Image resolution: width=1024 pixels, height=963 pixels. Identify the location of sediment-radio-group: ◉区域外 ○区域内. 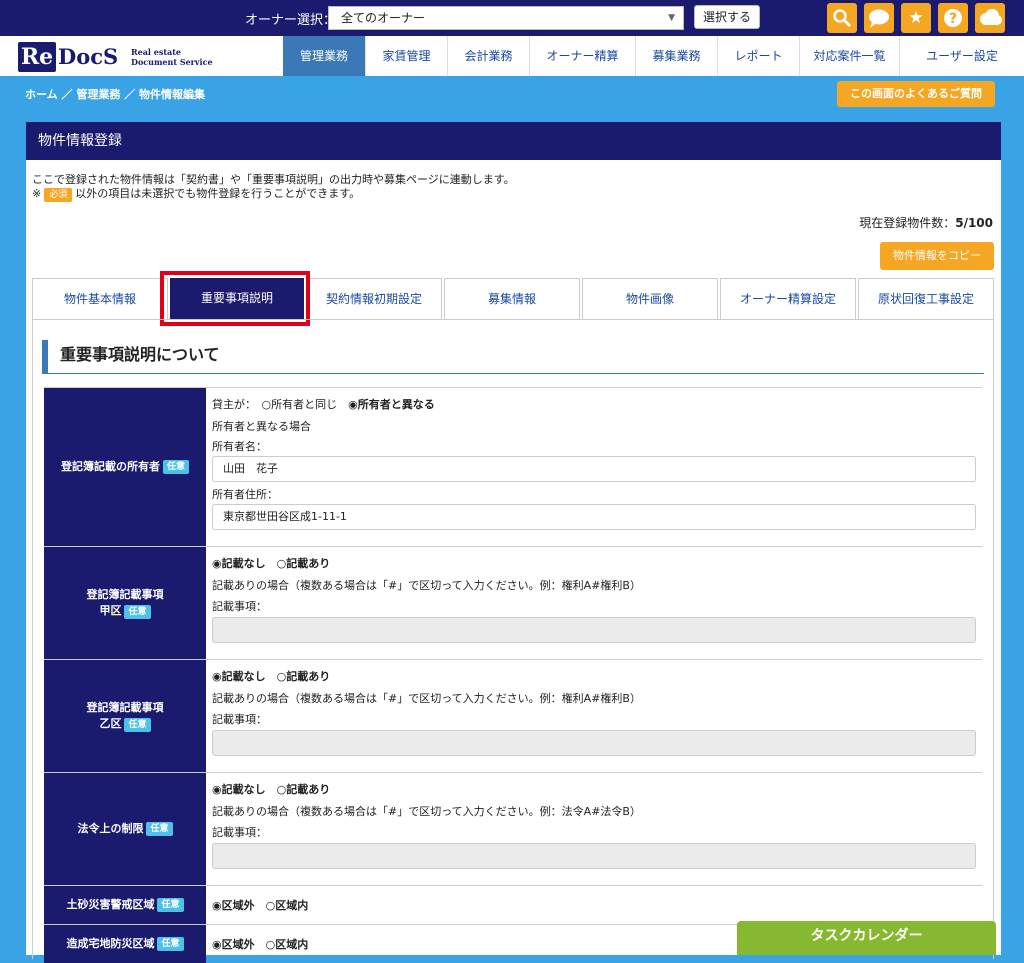
(260, 905).